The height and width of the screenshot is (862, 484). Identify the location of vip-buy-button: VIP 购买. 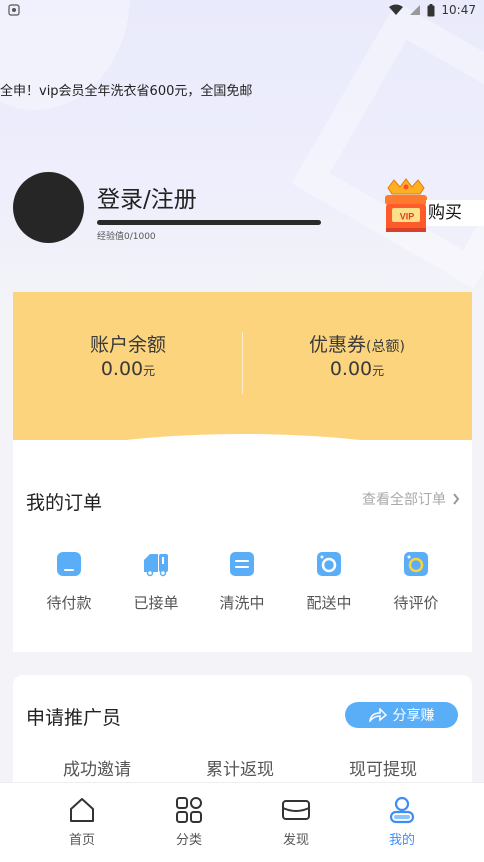
(432, 207).